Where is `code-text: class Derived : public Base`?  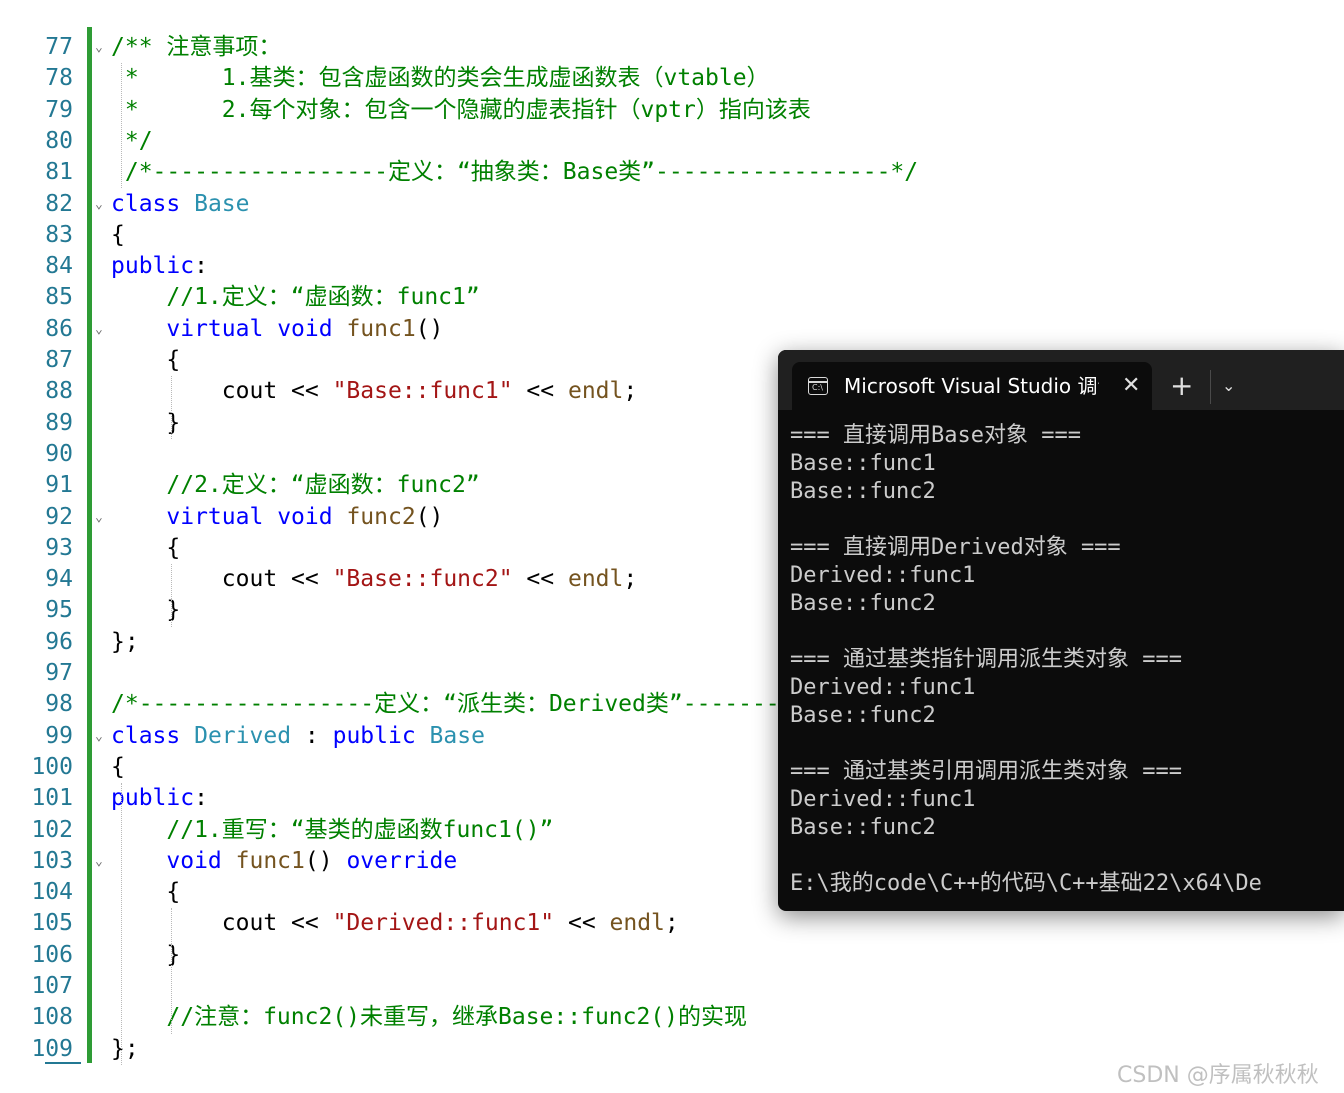 code-text: class Derived : public Base is located at coordinates (298, 736).